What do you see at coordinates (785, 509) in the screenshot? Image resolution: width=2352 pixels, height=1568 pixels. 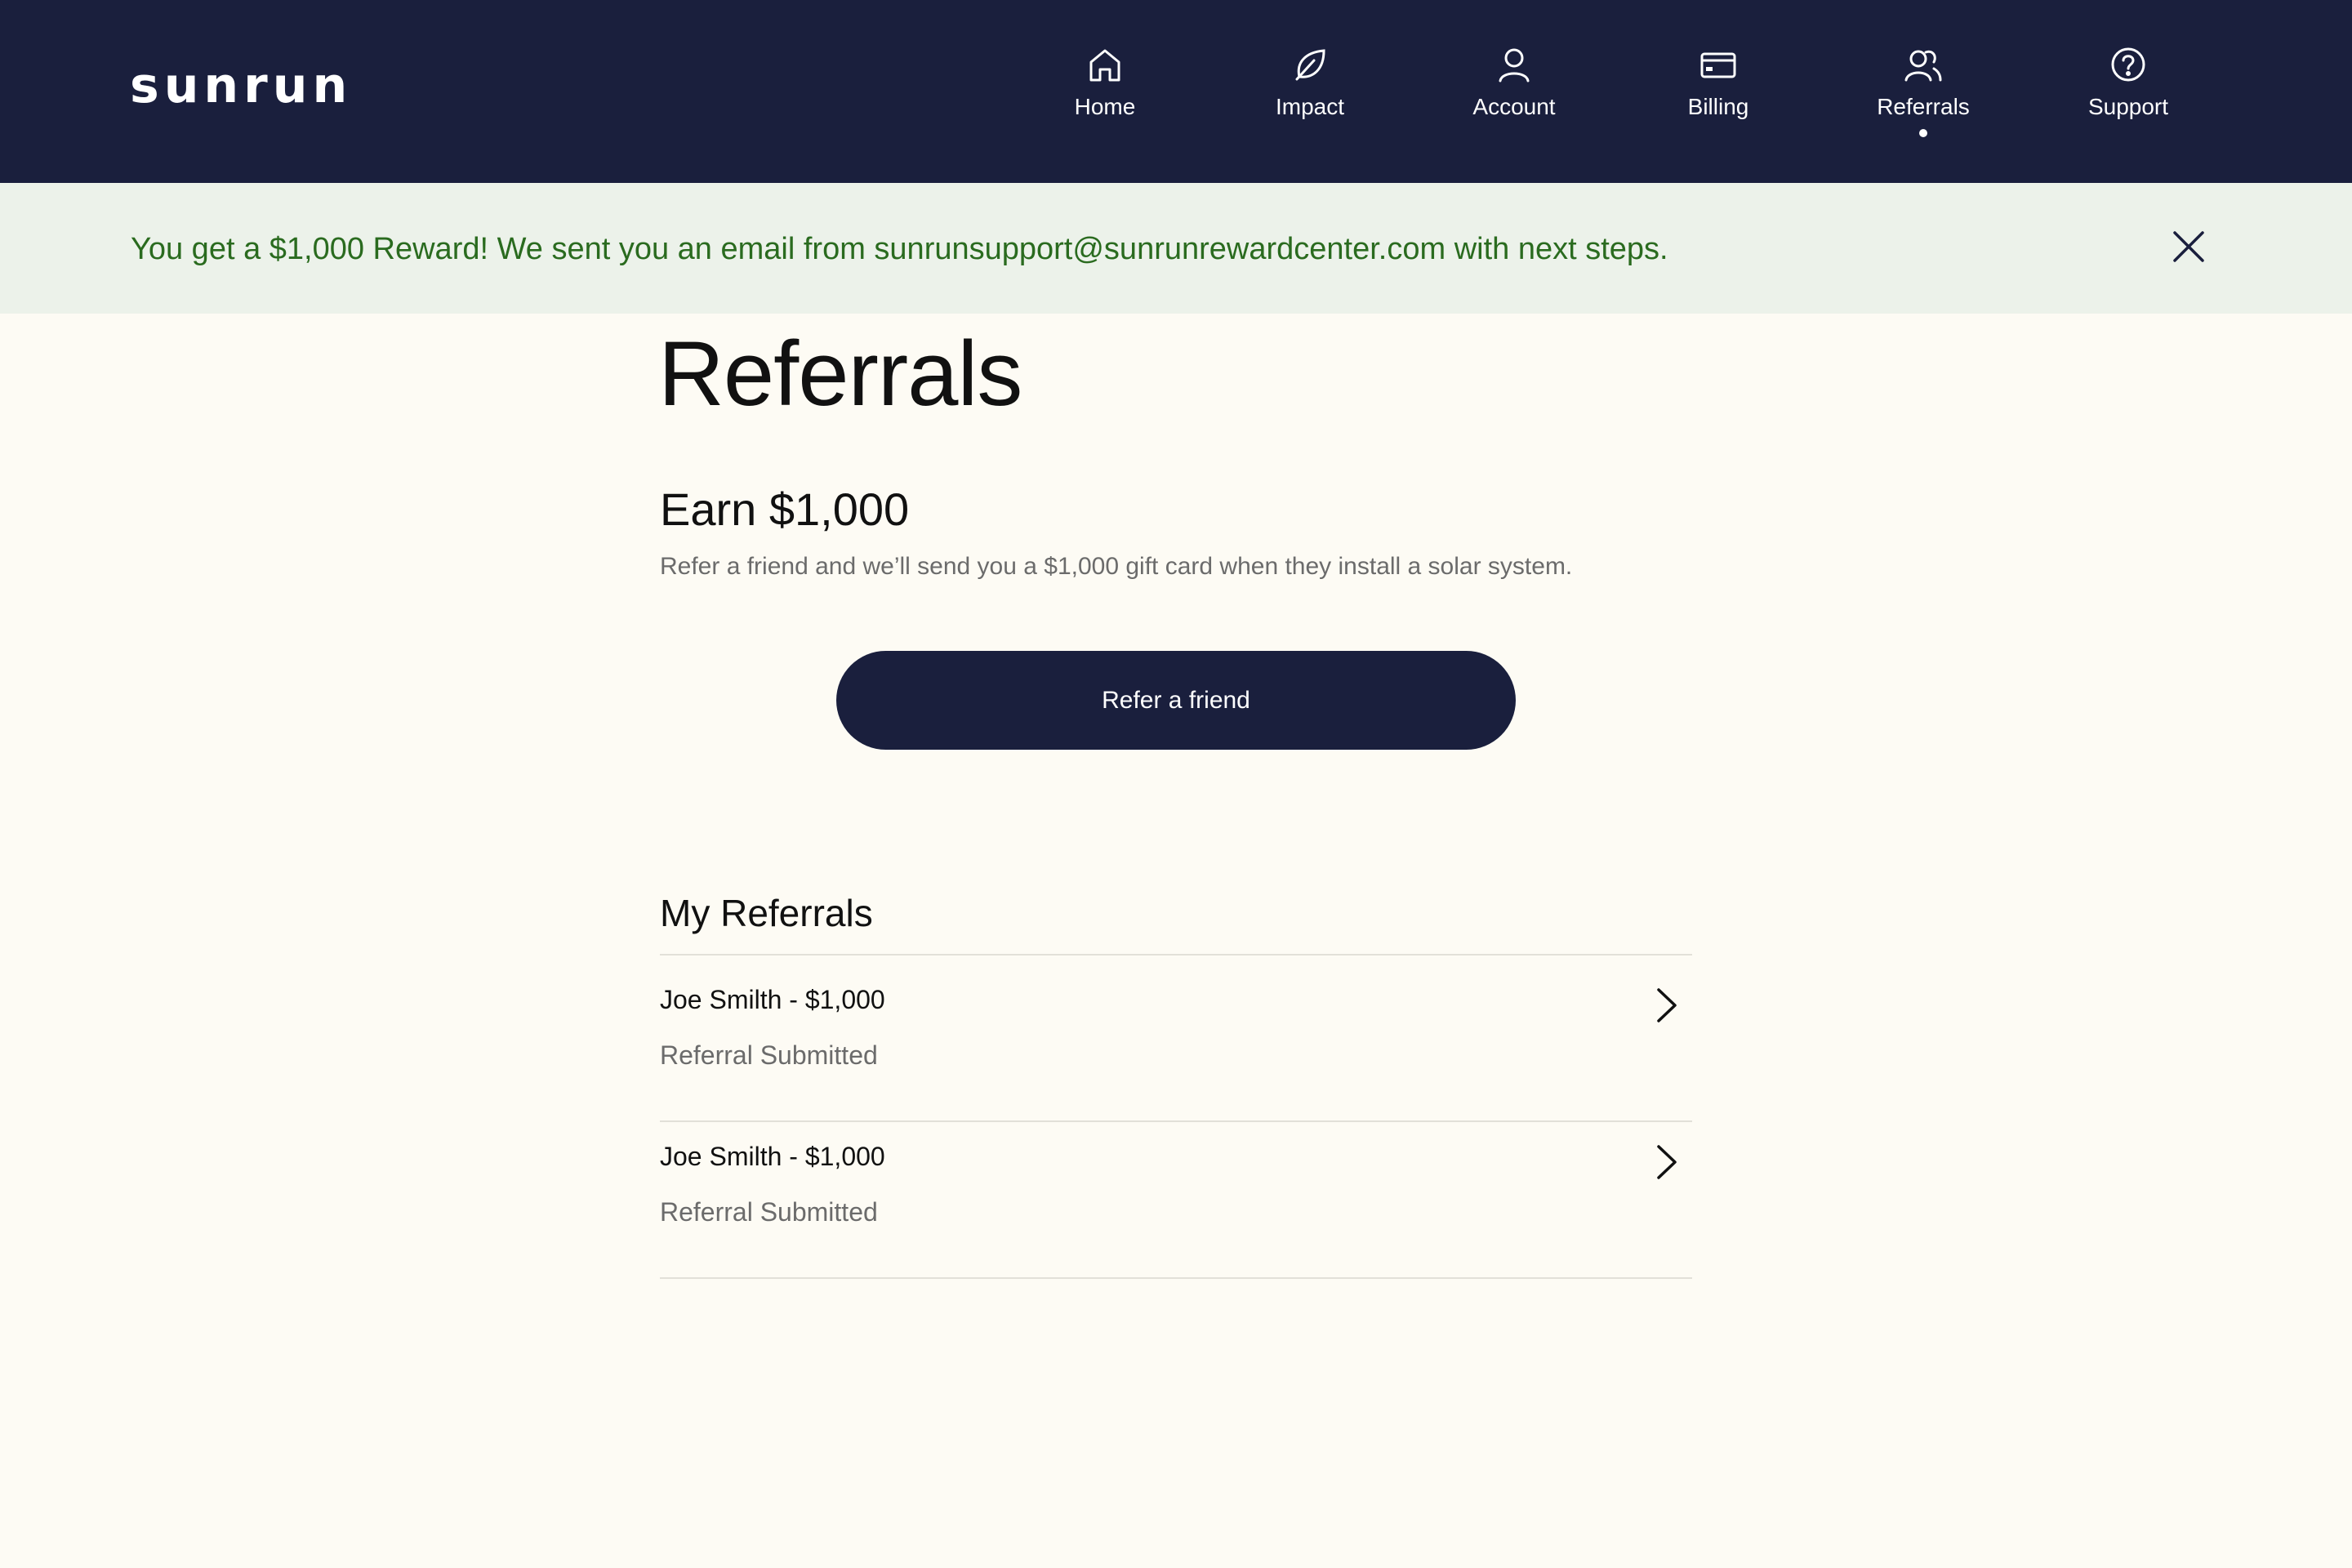 I see `earn-heading: Earn $1,000` at bounding box center [785, 509].